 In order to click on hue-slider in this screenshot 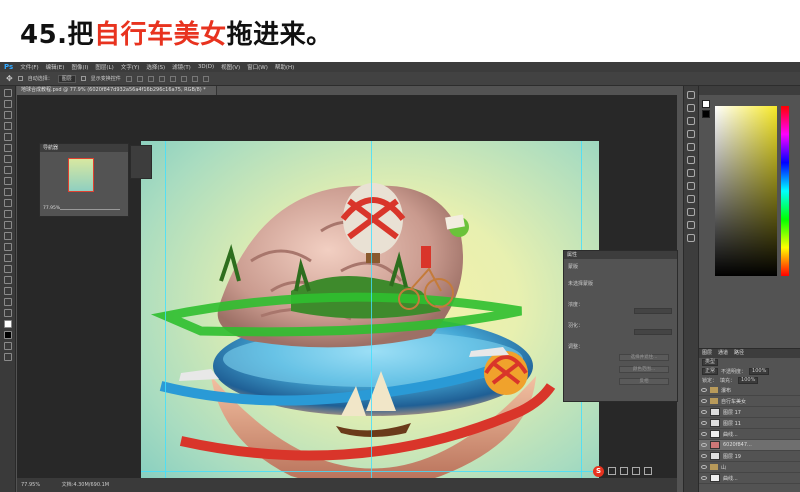, I will do `click(785, 191)`.